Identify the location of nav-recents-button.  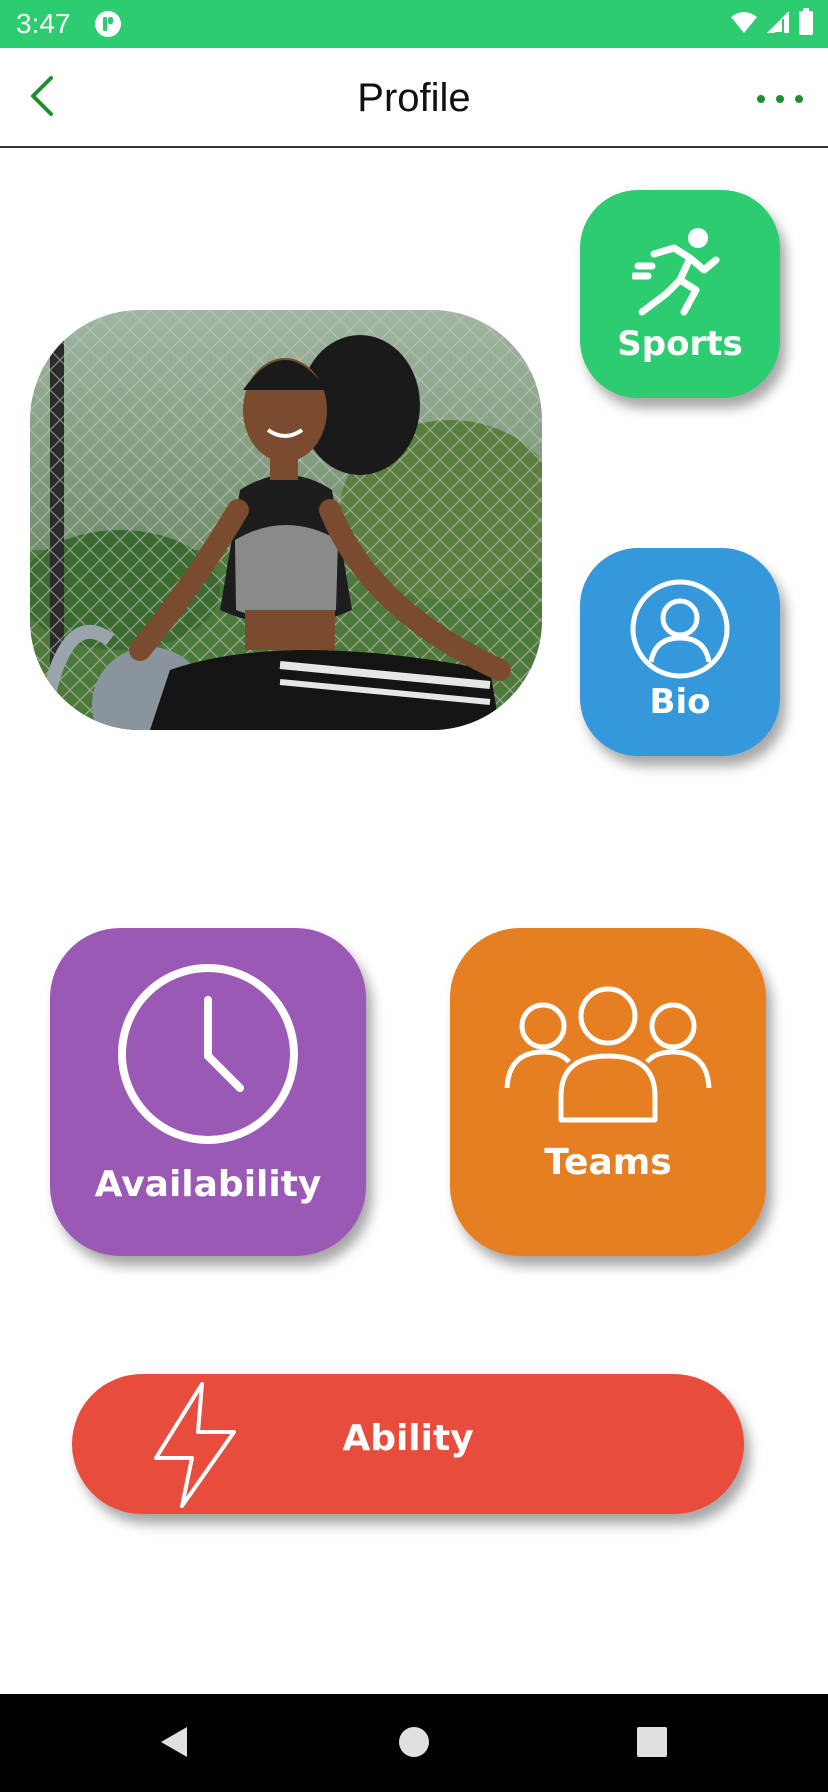
(652, 1744).